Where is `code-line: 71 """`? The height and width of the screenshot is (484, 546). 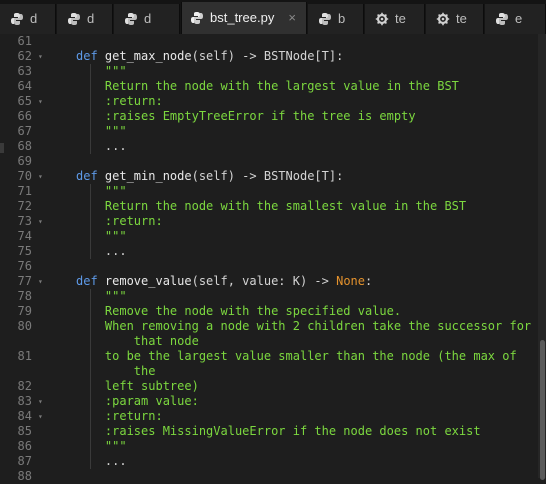 code-line: 71 """ is located at coordinates (273, 191).